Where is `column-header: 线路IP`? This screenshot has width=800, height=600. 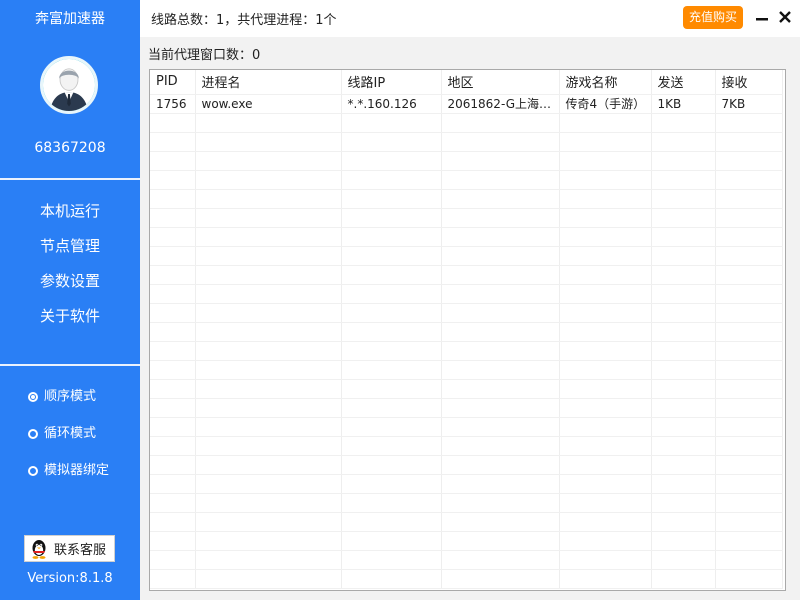 column-header: 线路IP is located at coordinates (391, 82).